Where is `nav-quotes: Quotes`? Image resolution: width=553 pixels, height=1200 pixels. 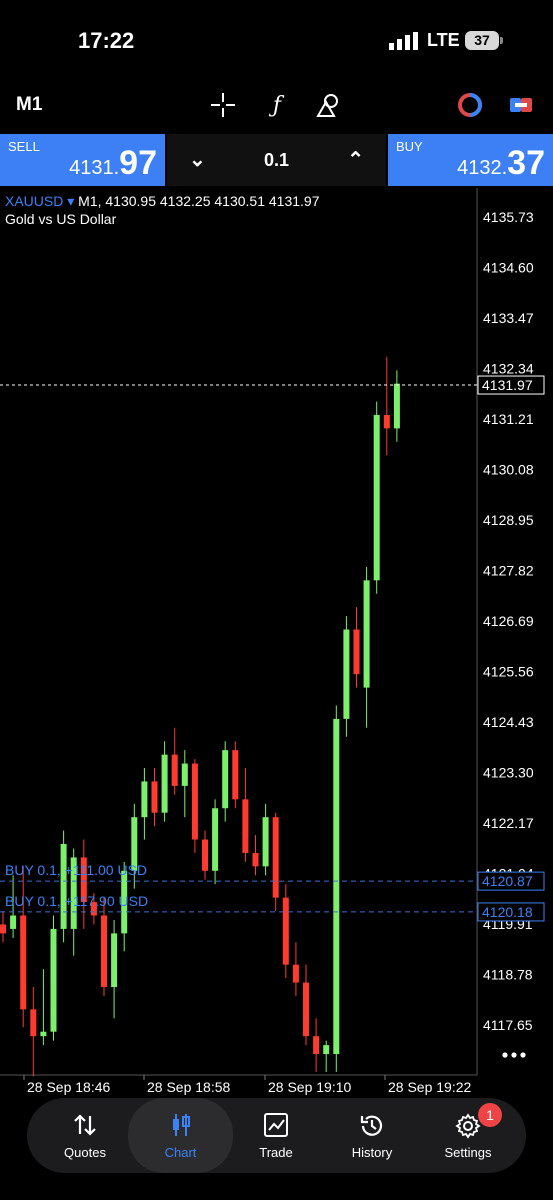 nav-quotes: Quotes is located at coordinates (85, 1135).